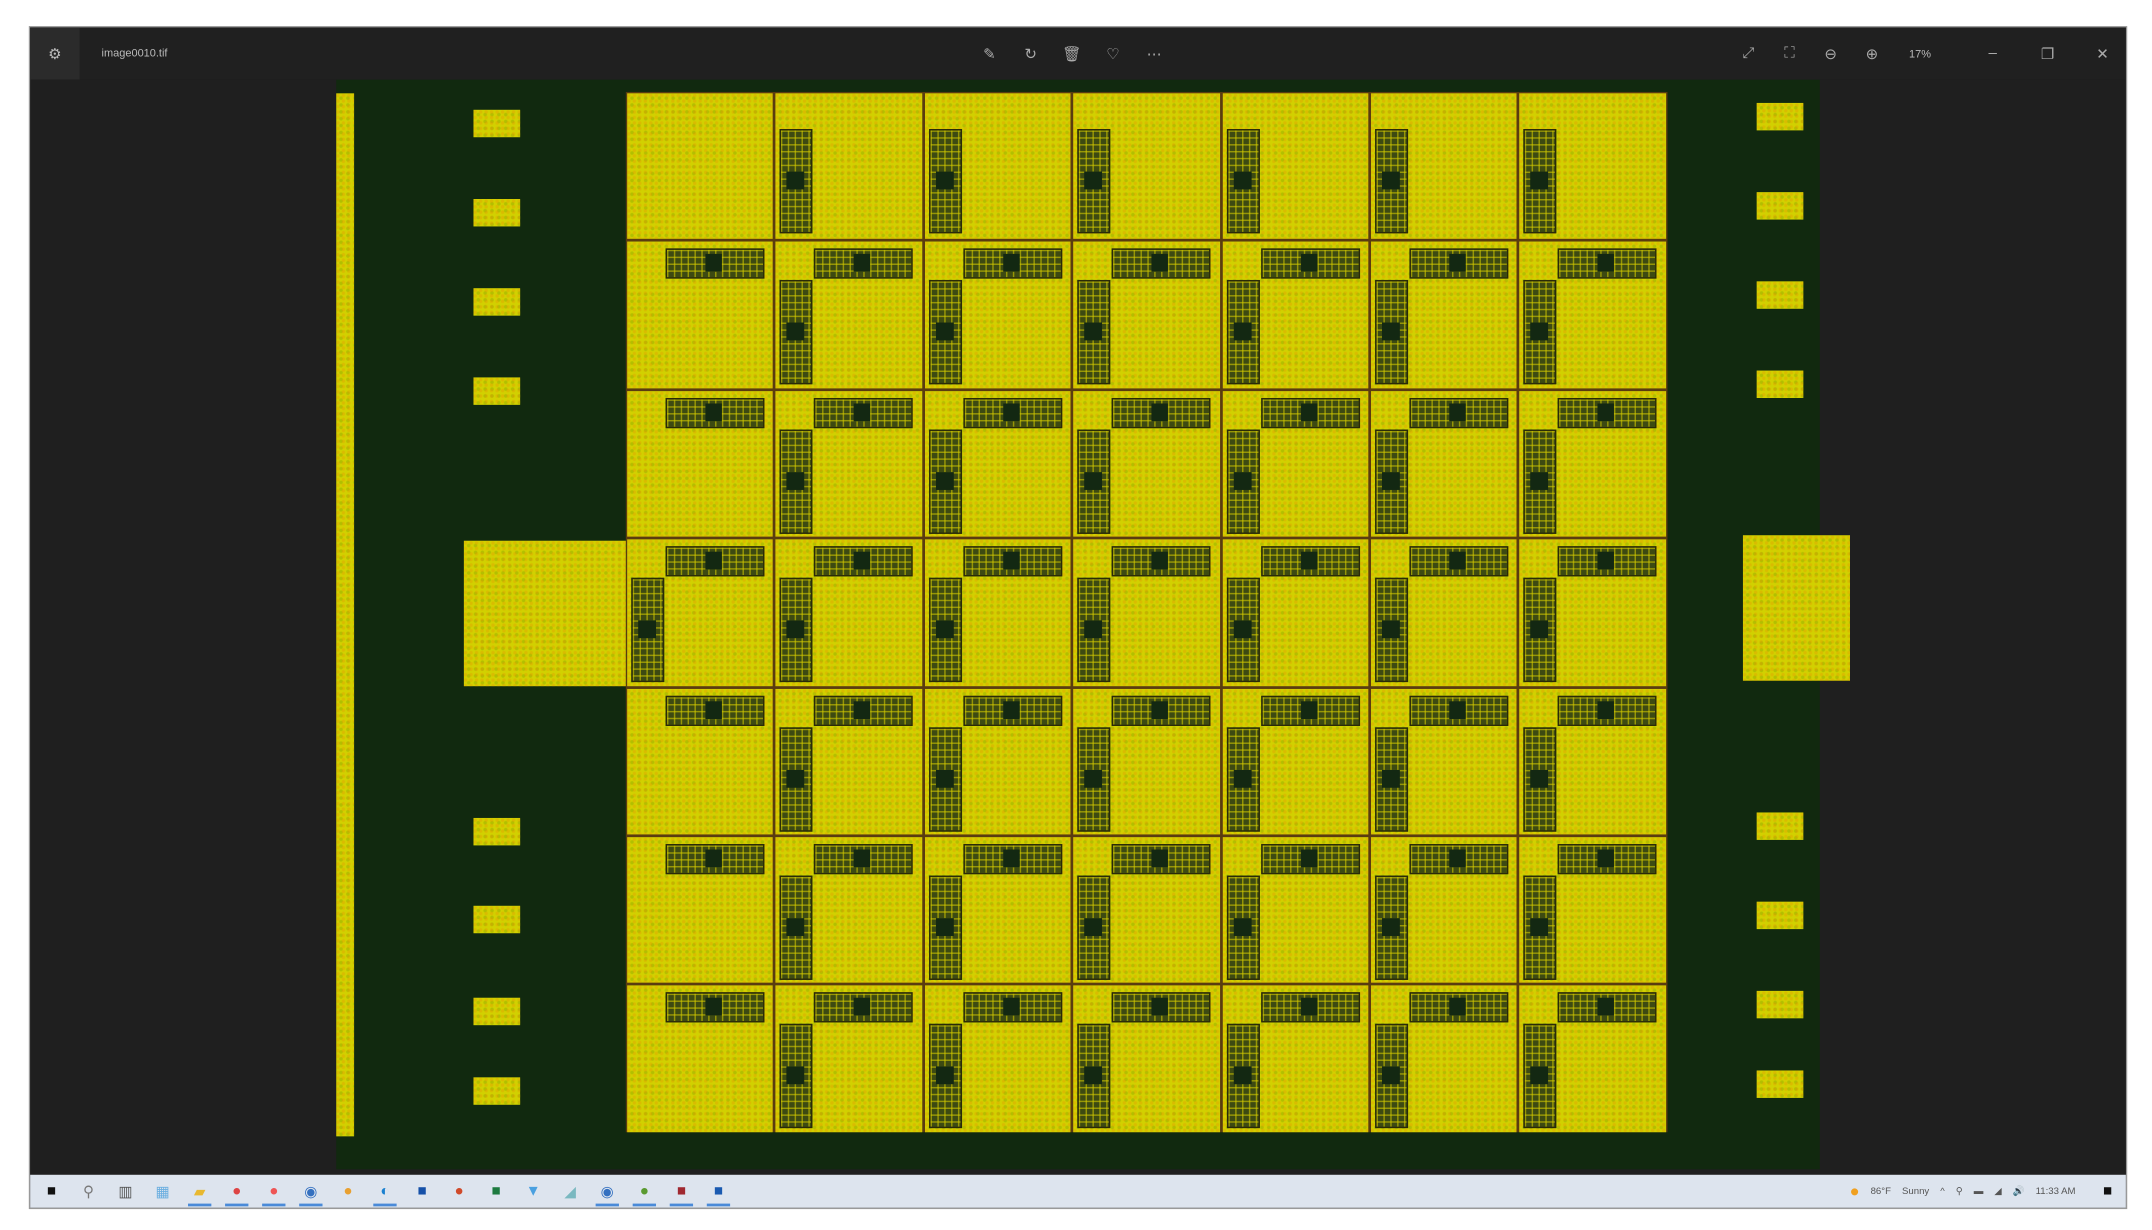  What do you see at coordinates (1881, 1191) in the screenshot?
I see `weather-temp: 86°F` at bounding box center [1881, 1191].